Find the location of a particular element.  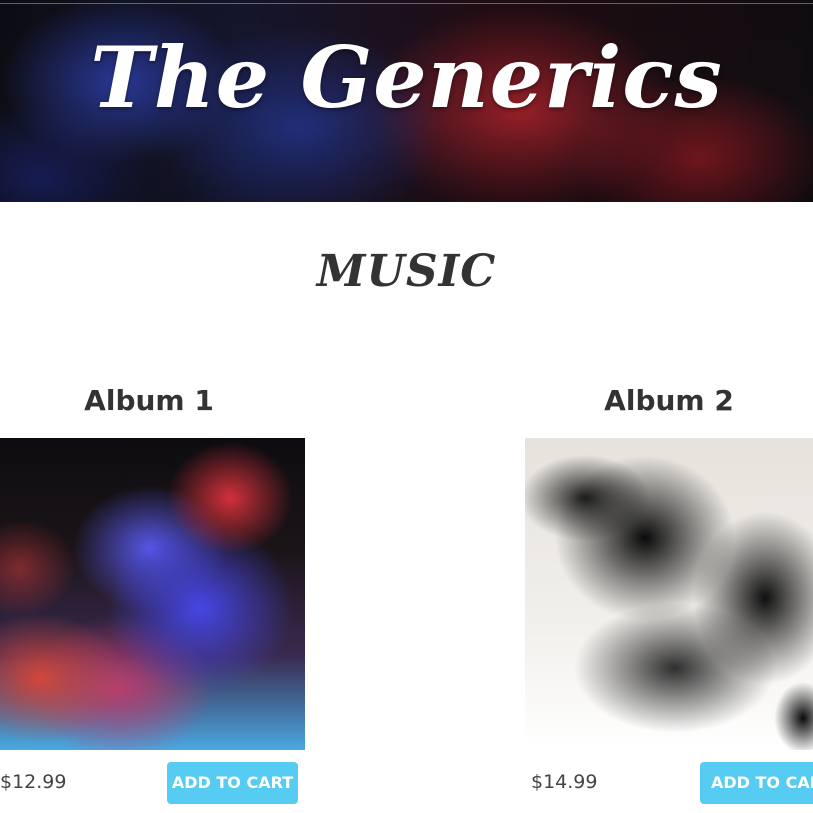

header-top-rule is located at coordinates (406, 3).